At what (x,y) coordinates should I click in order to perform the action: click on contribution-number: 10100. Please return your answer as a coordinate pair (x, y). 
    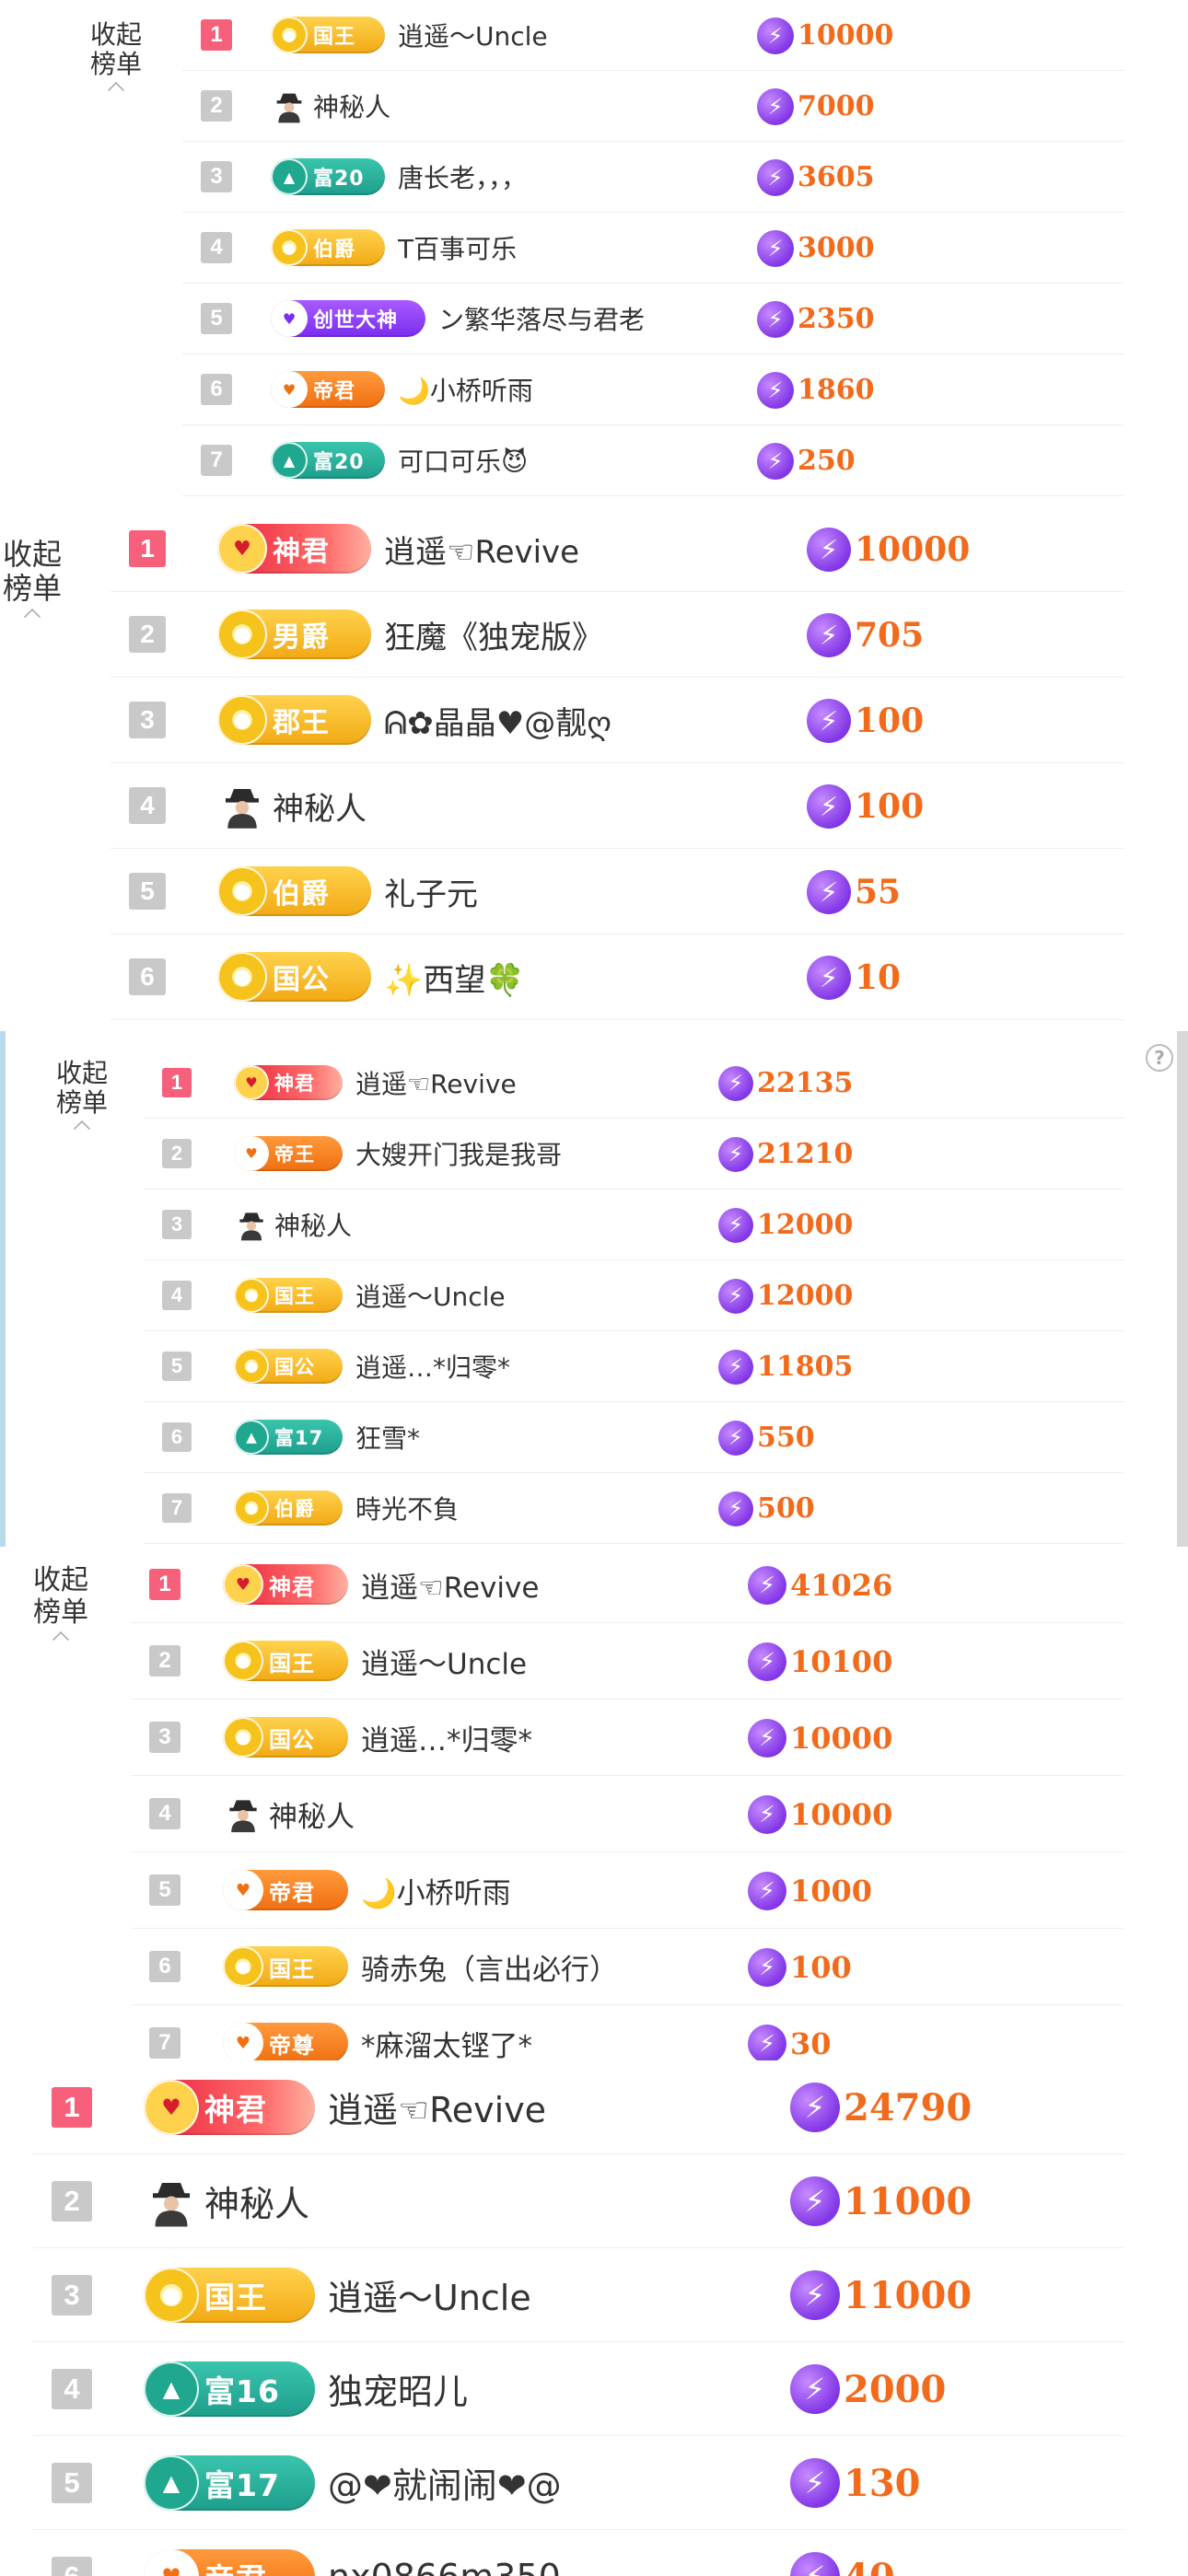
    Looking at the image, I should click on (841, 1661).